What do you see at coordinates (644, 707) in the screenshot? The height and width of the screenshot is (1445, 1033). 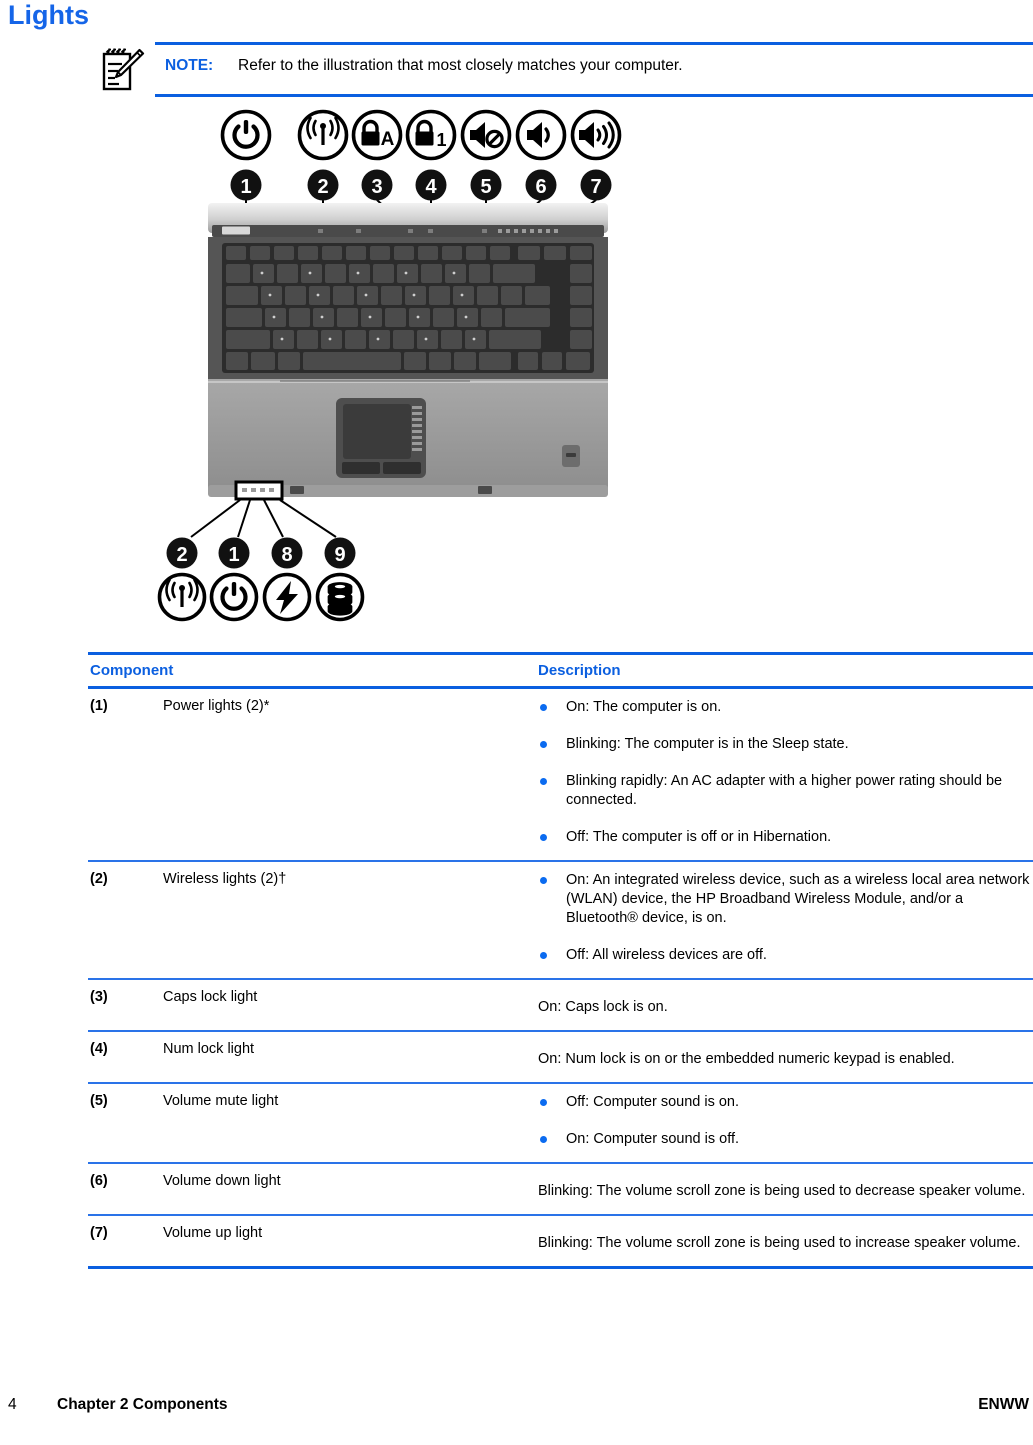 I see `list-item-text: On: The computer is on.` at bounding box center [644, 707].